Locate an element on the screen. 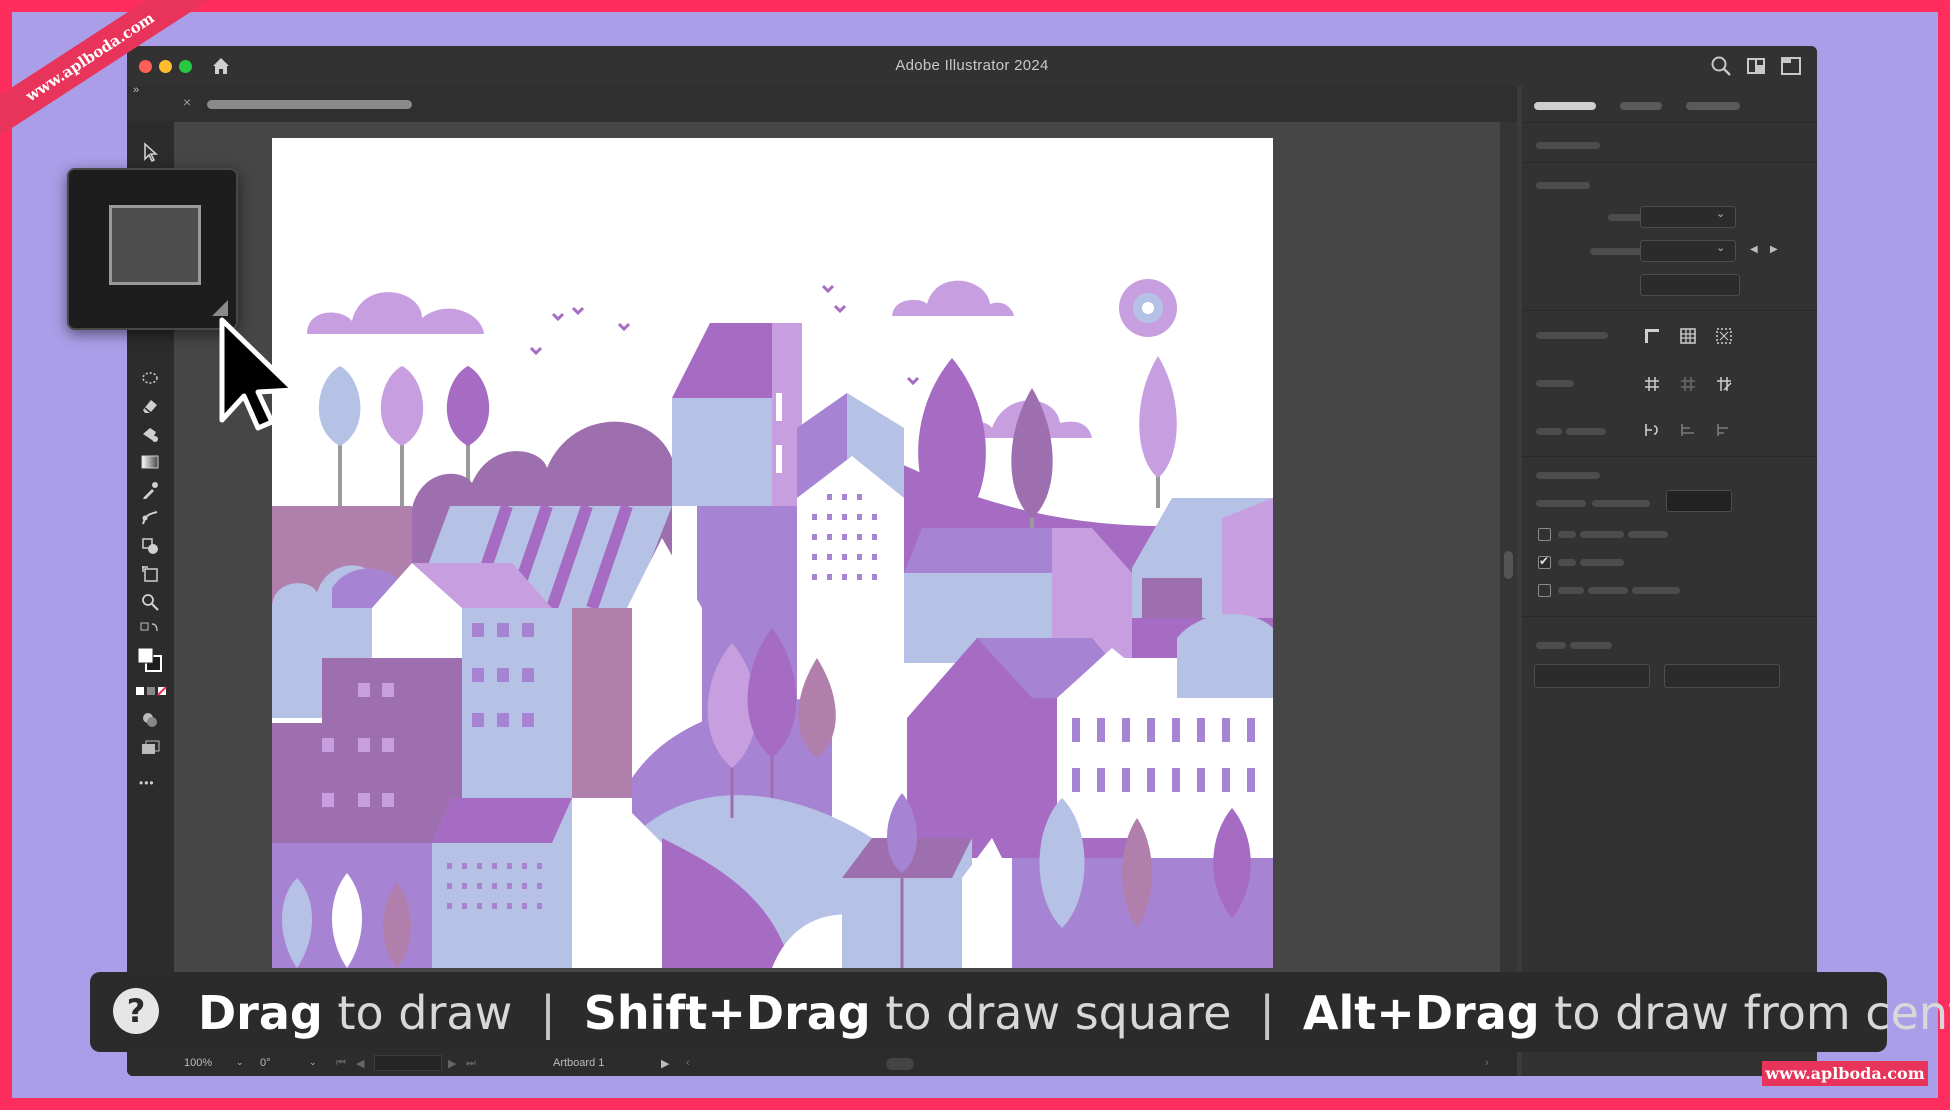 Image resolution: width=1950 pixels, height=1110 pixels. tower-roof is located at coordinates (722, 452).